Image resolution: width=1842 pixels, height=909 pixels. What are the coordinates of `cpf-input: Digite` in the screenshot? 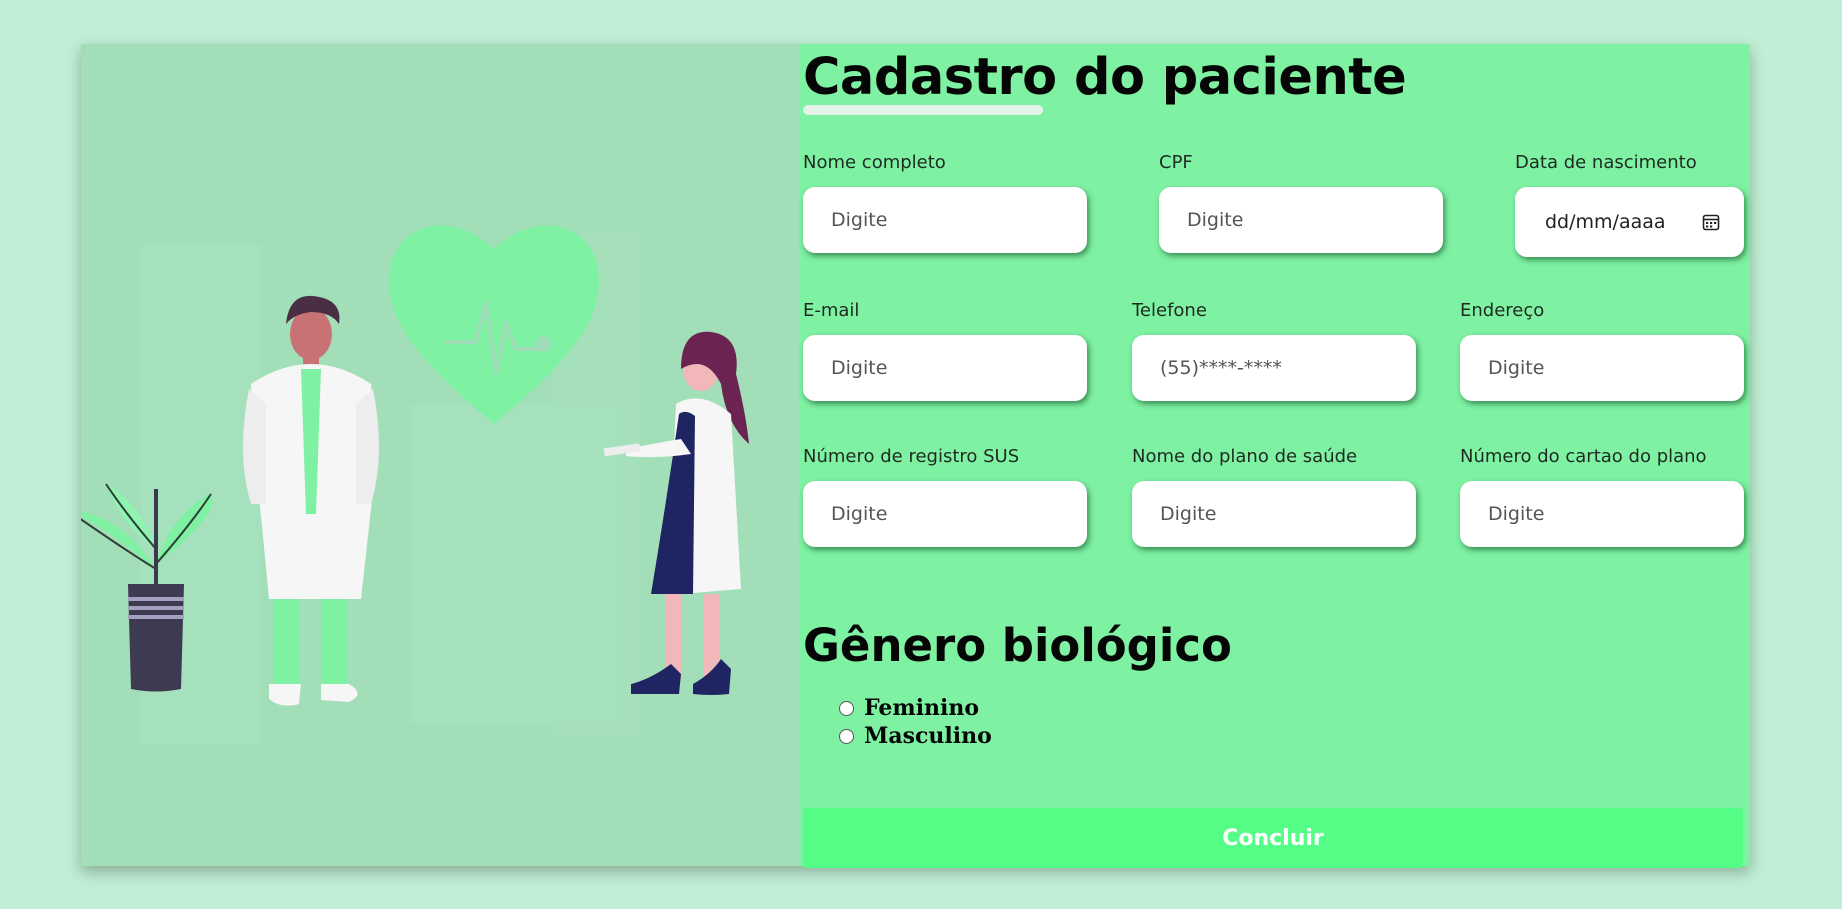 It's located at (1301, 220).